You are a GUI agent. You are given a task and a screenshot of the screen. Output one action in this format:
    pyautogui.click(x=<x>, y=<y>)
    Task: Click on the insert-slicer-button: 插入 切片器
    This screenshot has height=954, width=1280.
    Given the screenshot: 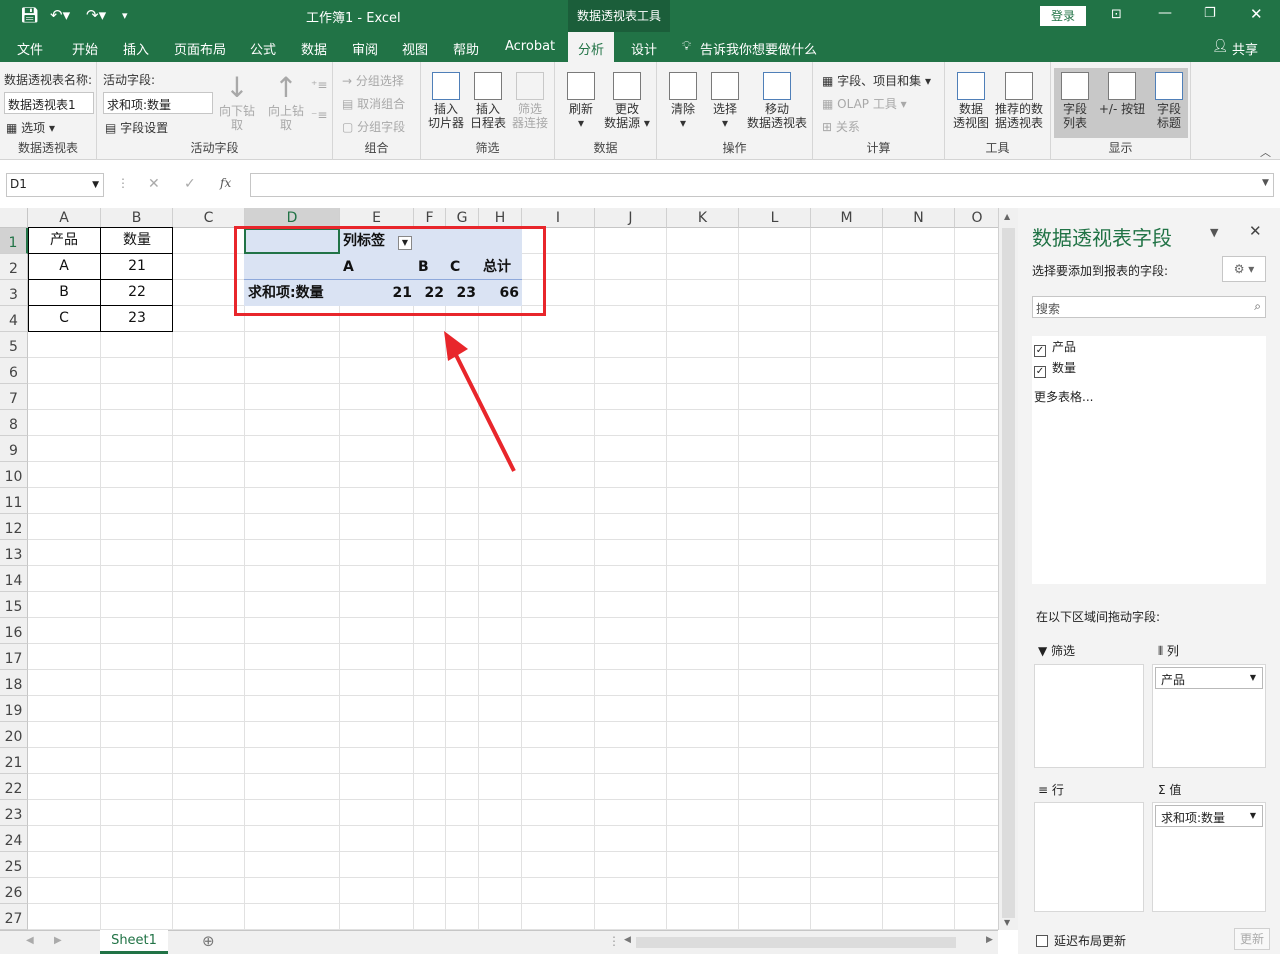 What is the action you would take?
    pyautogui.click(x=446, y=101)
    